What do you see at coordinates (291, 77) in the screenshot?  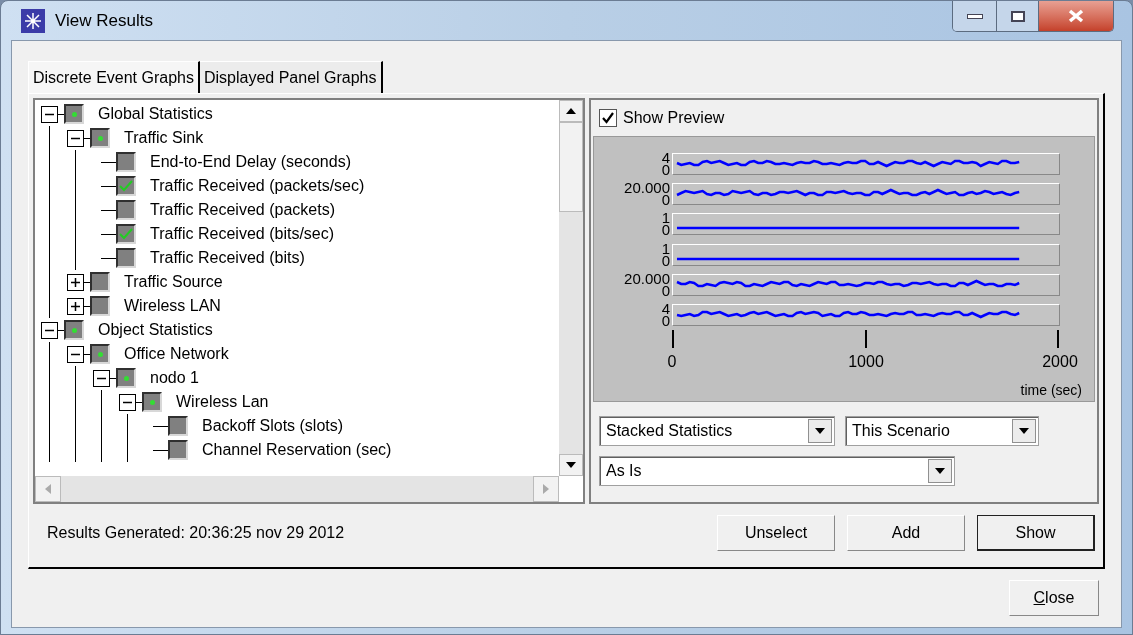 I see `tab: Displayed Panel Graphs` at bounding box center [291, 77].